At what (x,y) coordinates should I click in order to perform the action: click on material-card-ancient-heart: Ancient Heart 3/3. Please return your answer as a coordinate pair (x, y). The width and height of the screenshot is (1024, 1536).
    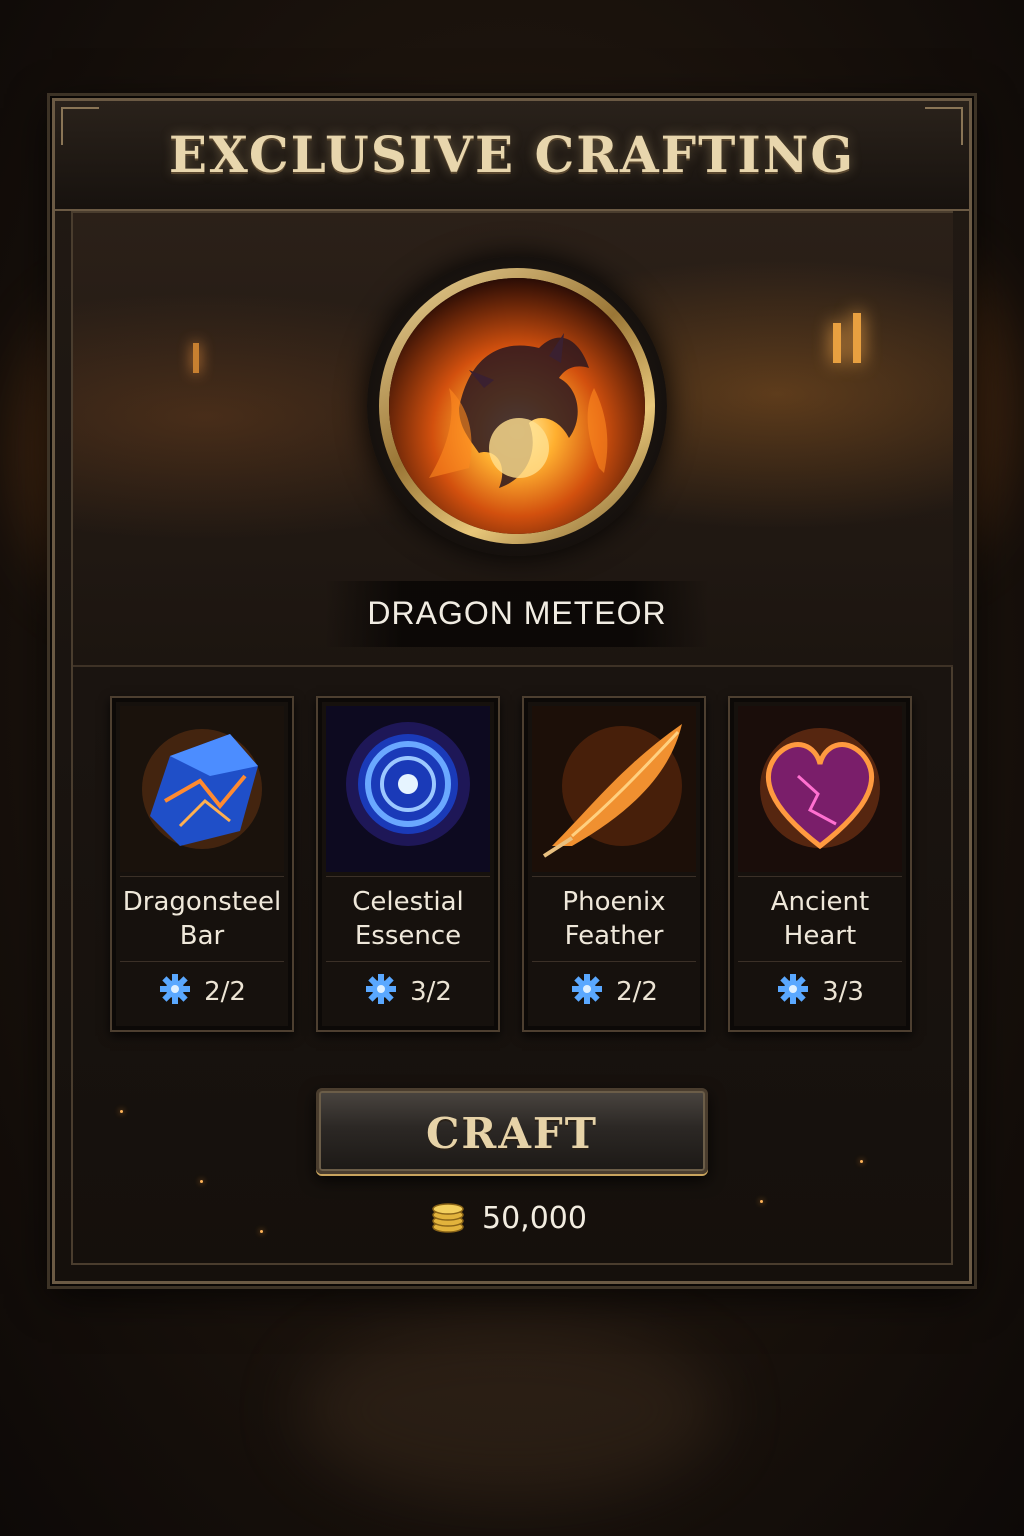
    Looking at the image, I should click on (820, 864).